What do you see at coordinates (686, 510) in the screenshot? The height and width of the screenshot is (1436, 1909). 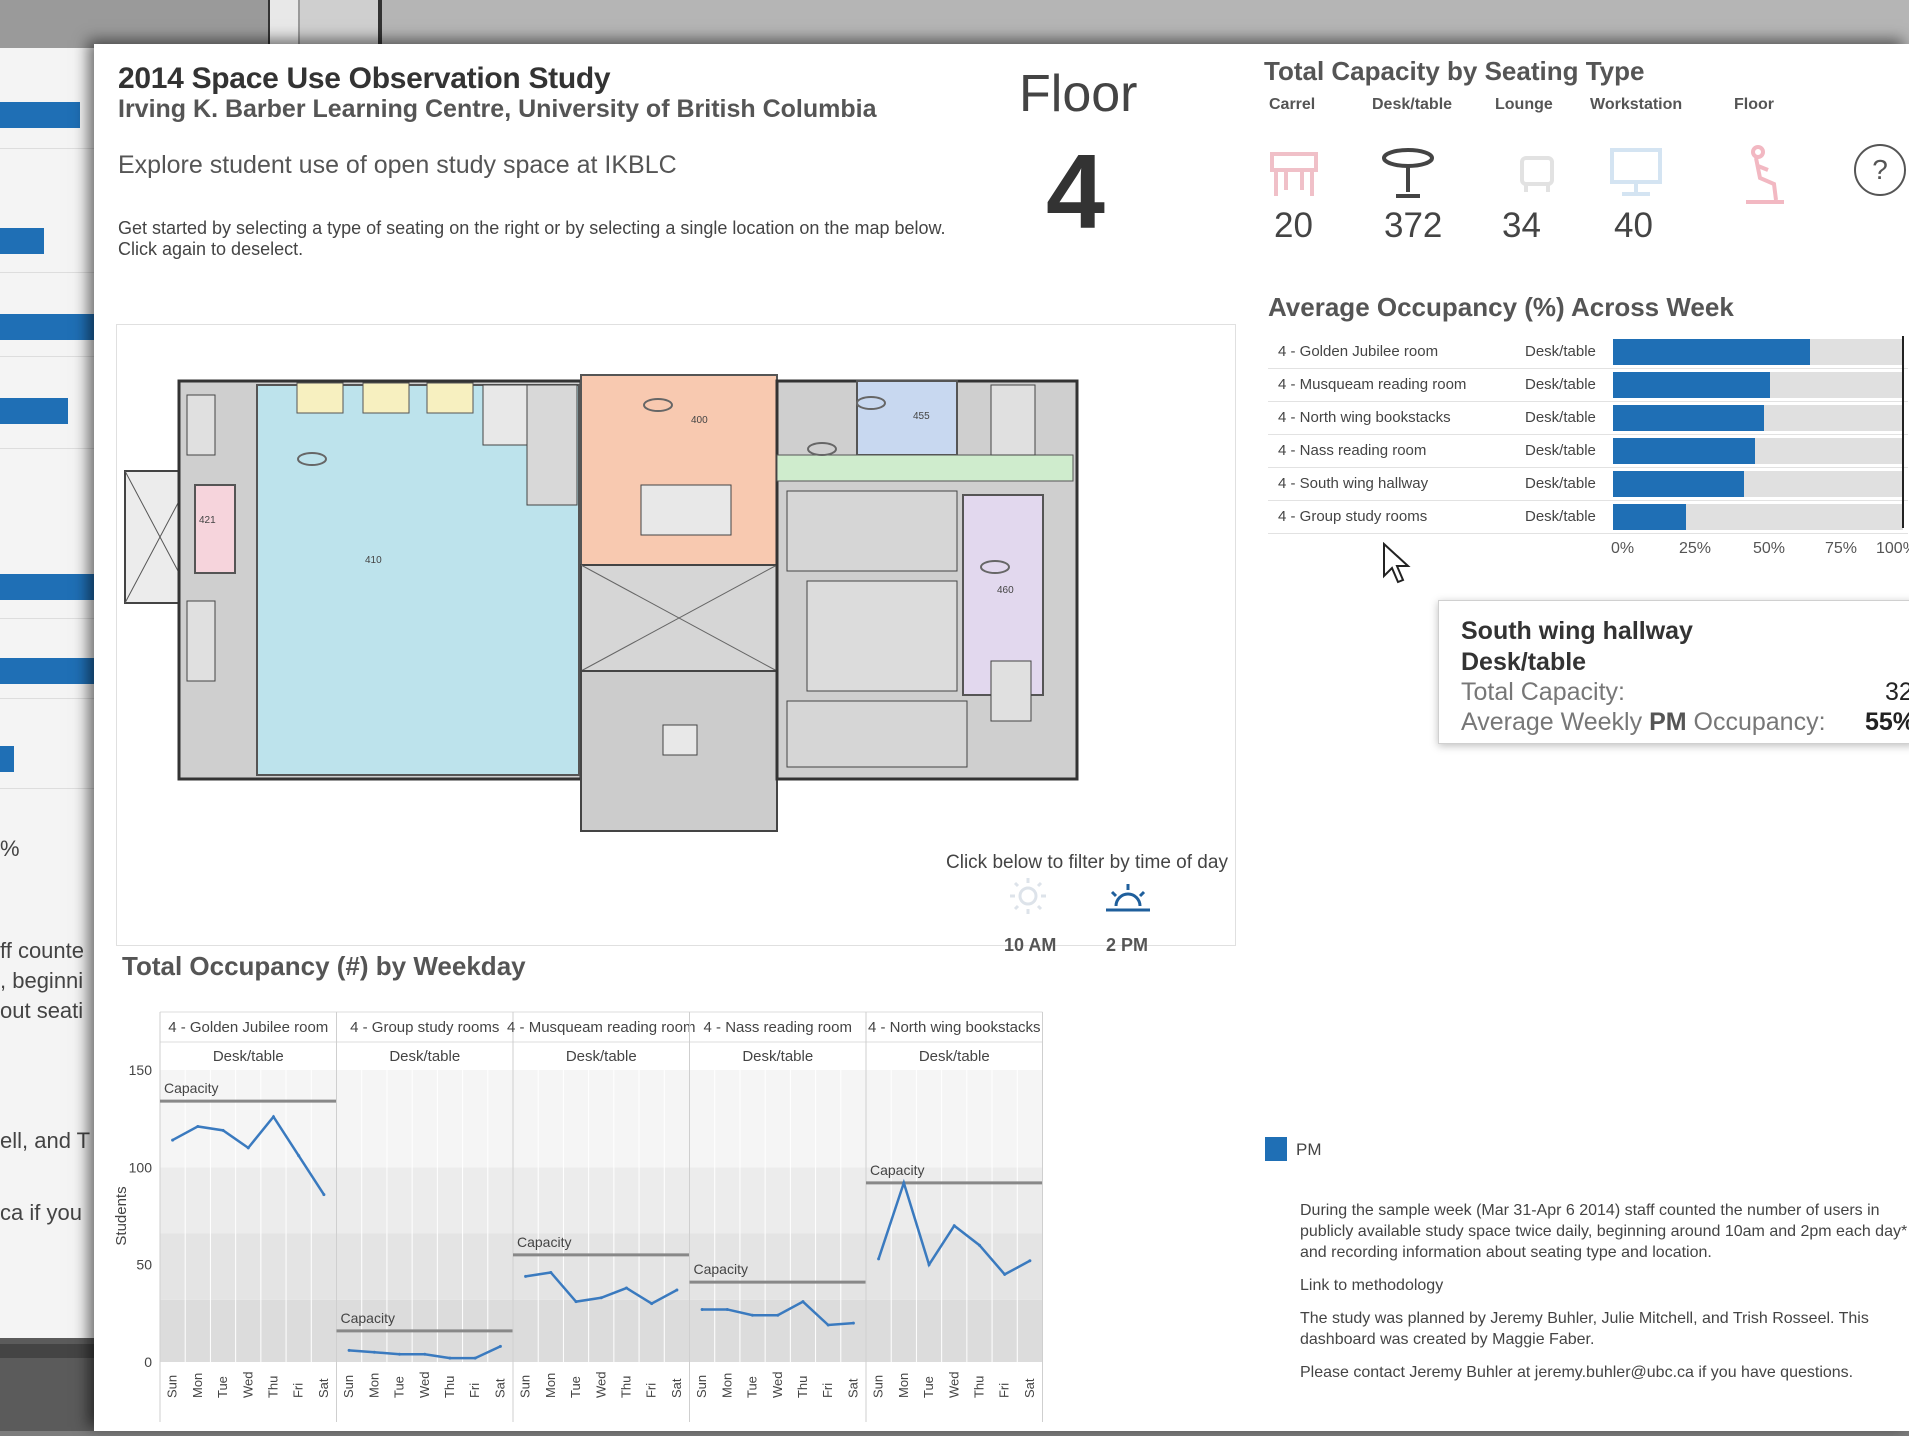 I see `open-to-below` at bounding box center [686, 510].